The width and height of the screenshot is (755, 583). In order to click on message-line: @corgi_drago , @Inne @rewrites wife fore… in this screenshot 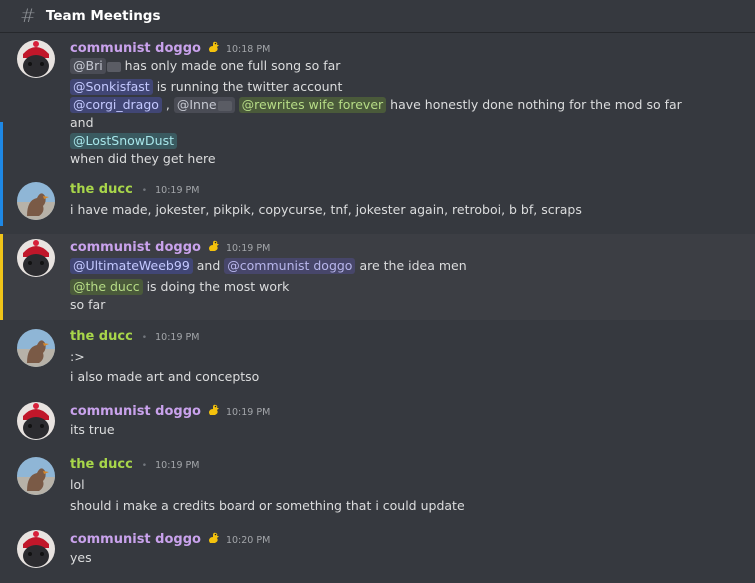, I will do `click(376, 105)`.